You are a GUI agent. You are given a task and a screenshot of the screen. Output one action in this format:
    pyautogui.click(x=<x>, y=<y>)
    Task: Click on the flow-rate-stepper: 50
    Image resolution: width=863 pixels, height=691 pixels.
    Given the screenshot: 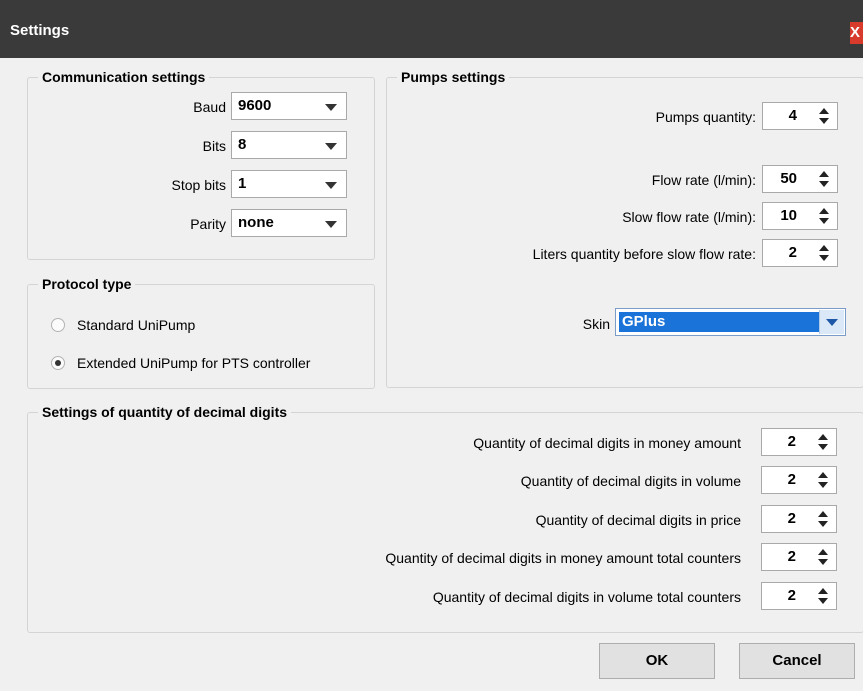 What is the action you would take?
    pyautogui.click(x=800, y=179)
    